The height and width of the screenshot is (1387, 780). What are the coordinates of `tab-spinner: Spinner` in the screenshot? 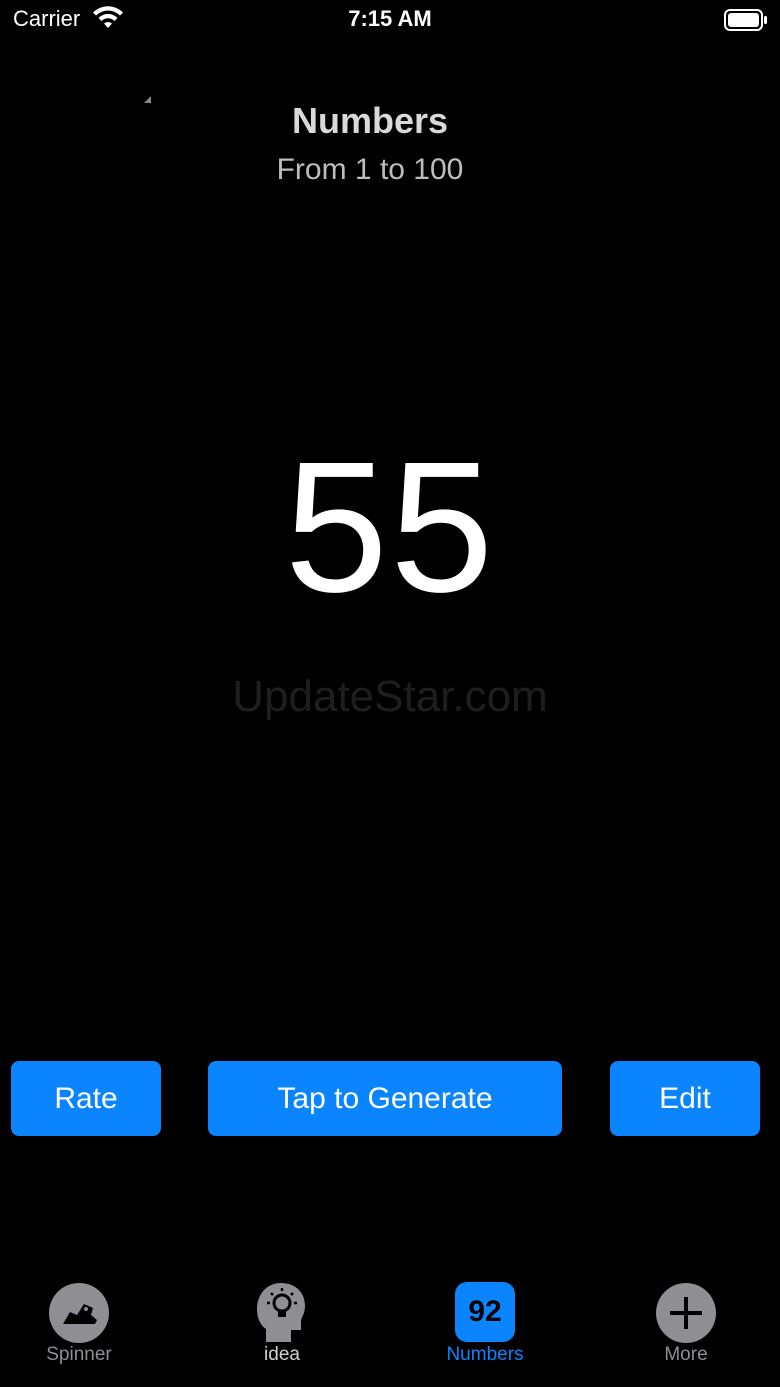 It's located at (79, 1327).